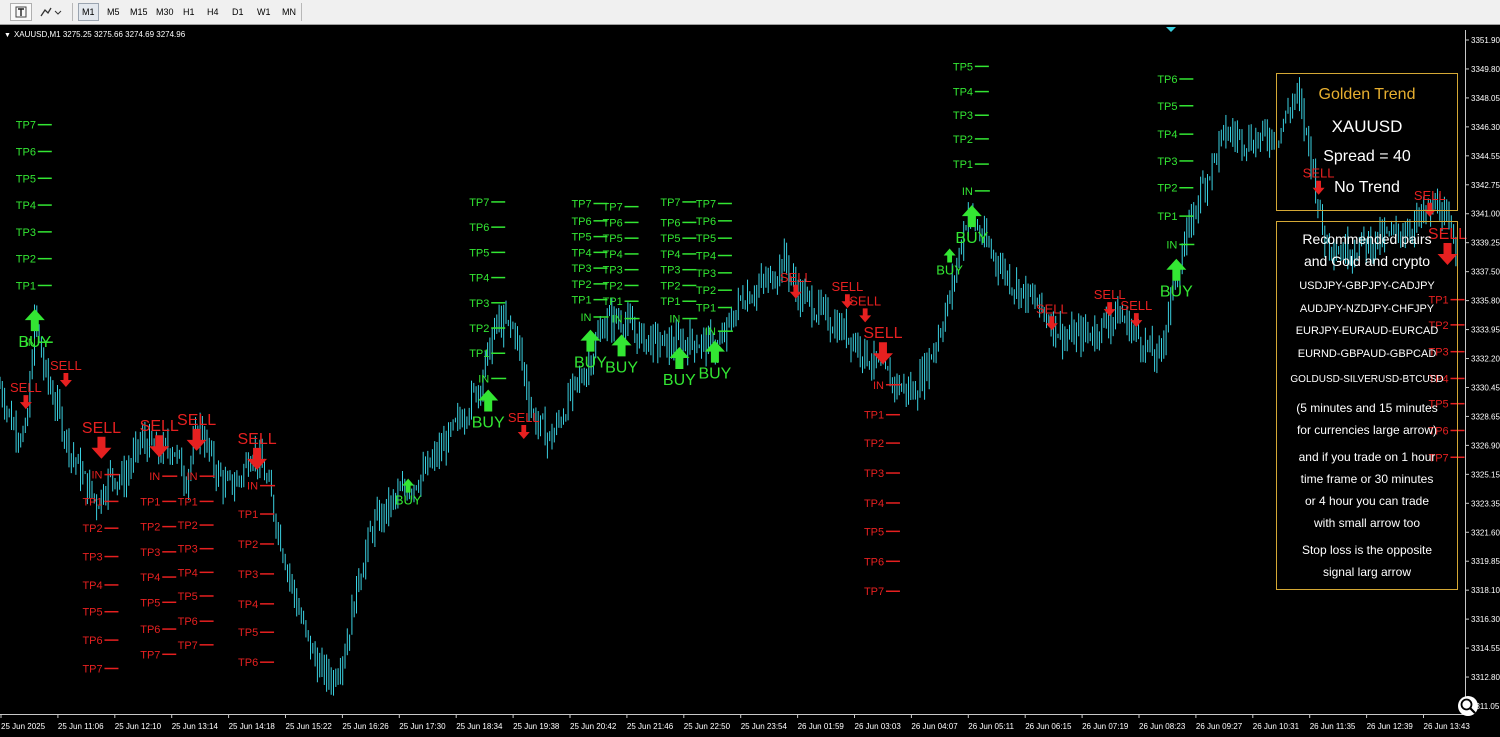 This screenshot has height=737, width=1500. Describe the element at coordinates (750, 12) in the screenshot. I see `toolbar: M1 M5 M15 M30 H1 H4 D1 W1 MN` at that location.